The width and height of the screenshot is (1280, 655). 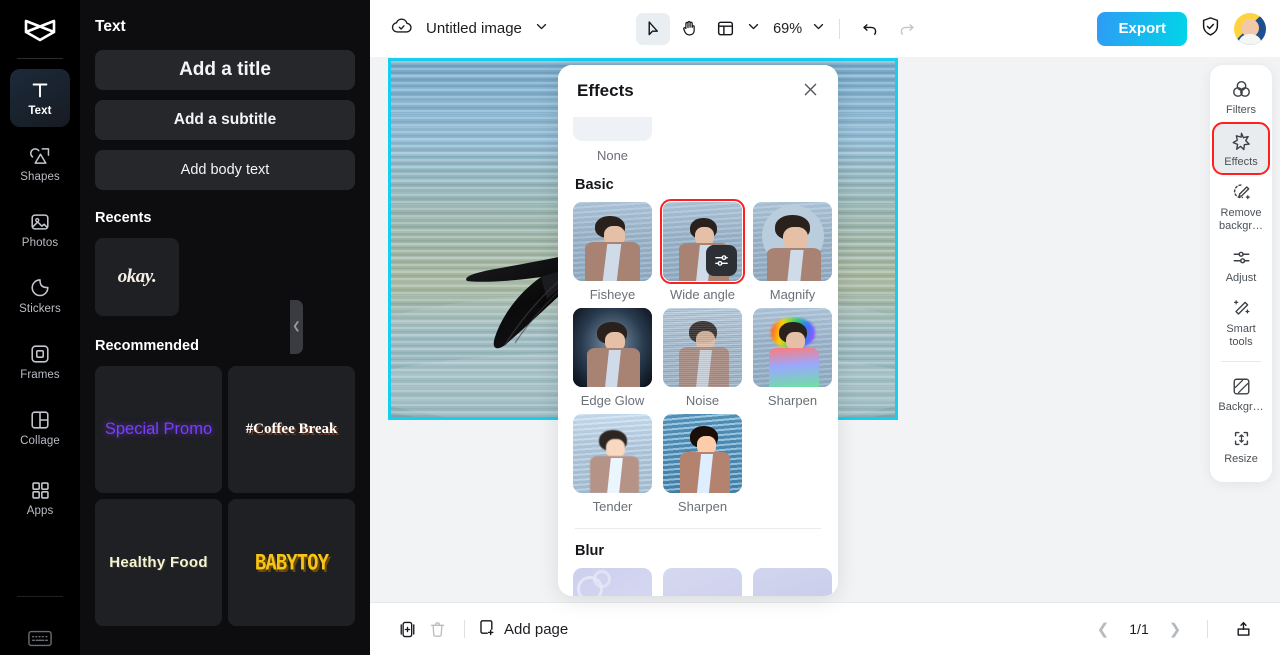 What do you see at coordinates (123, 218) in the screenshot?
I see `recents-heading: Recents` at bounding box center [123, 218].